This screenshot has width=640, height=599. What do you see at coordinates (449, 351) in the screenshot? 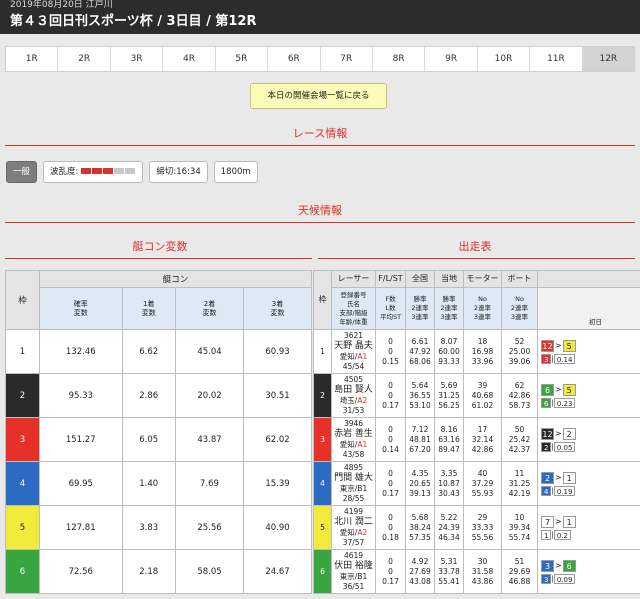
I see `local-cell: 8.07 60.00 93.33` at bounding box center [449, 351].